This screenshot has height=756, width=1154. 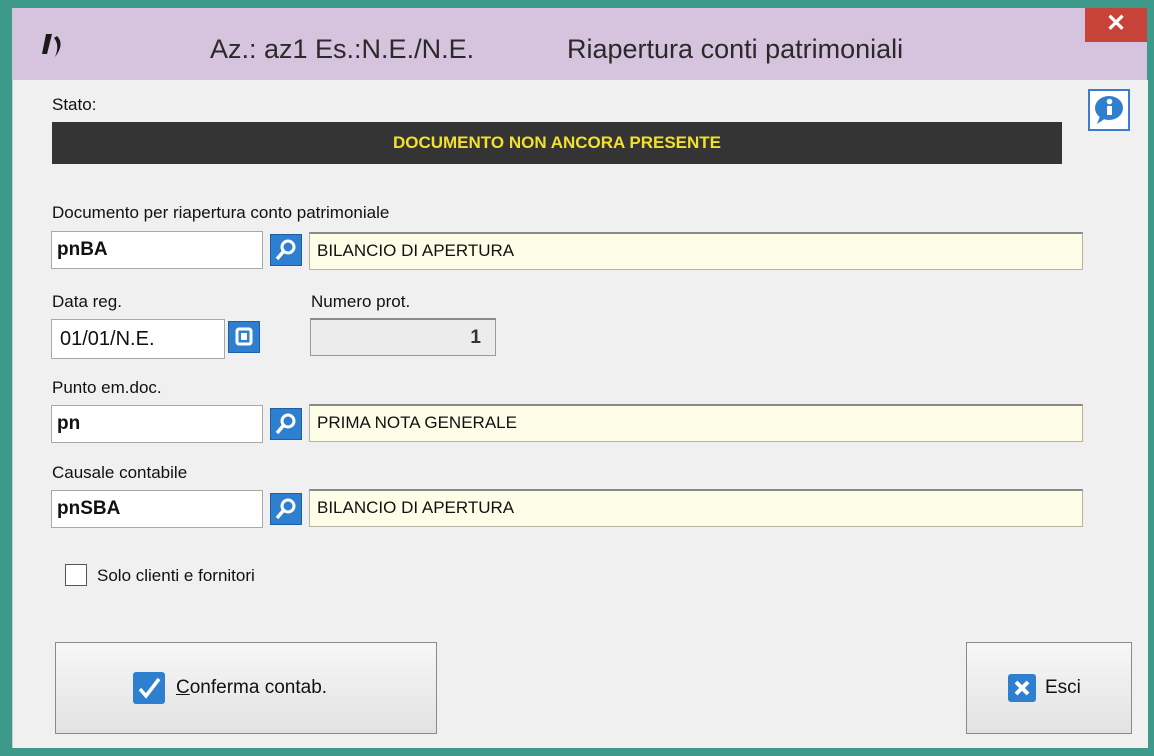 What do you see at coordinates (51, 45) in the screenshot?
I see `app-logo-icon` at bounding box center [51, 45].